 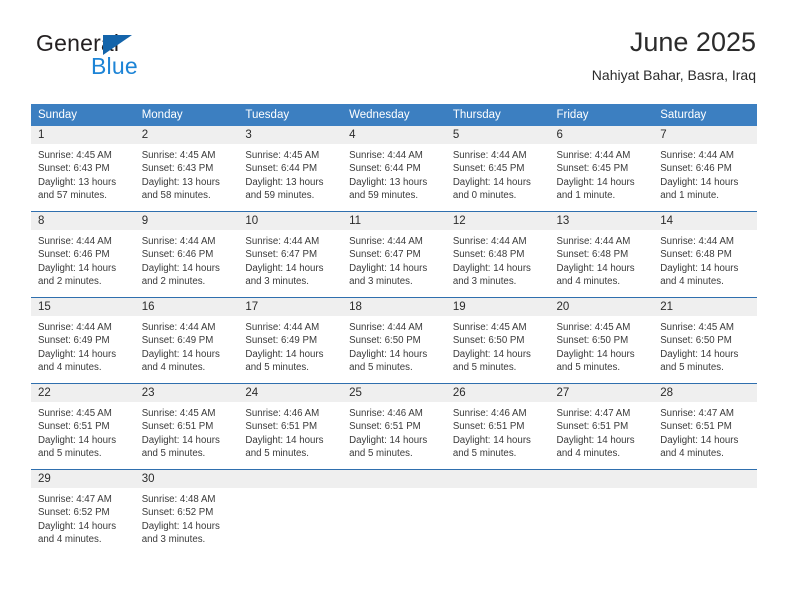 I want to click on weekday-header-friday: Friday, so click(x=601, y=115).